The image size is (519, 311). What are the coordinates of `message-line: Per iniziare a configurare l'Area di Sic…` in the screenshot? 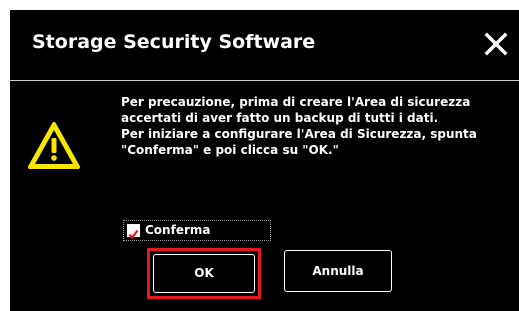 It's located at (299, 134).